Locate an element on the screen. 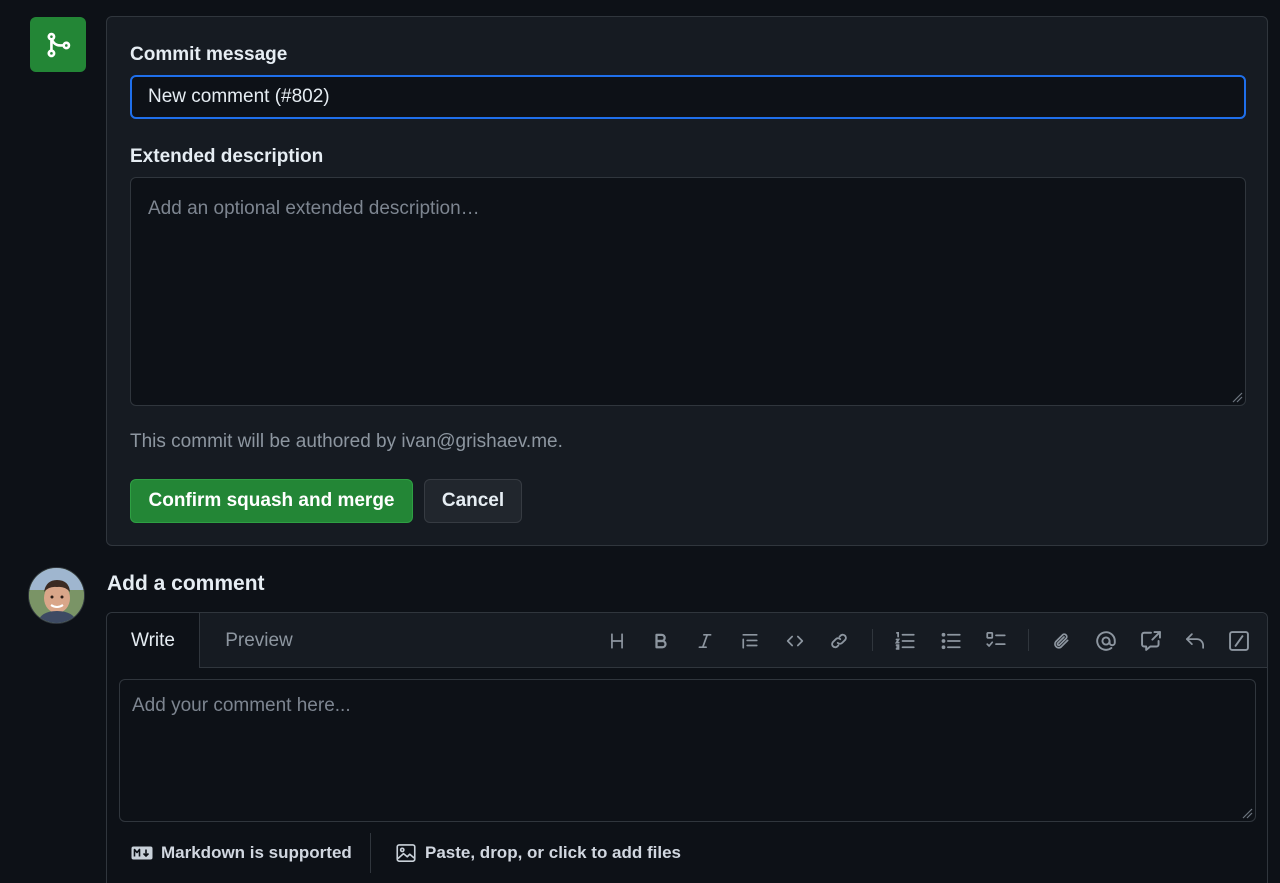 This screenshot has height=883, width=1280. commit-message-input: New comment (#802) is located at coordinates (688, 97).